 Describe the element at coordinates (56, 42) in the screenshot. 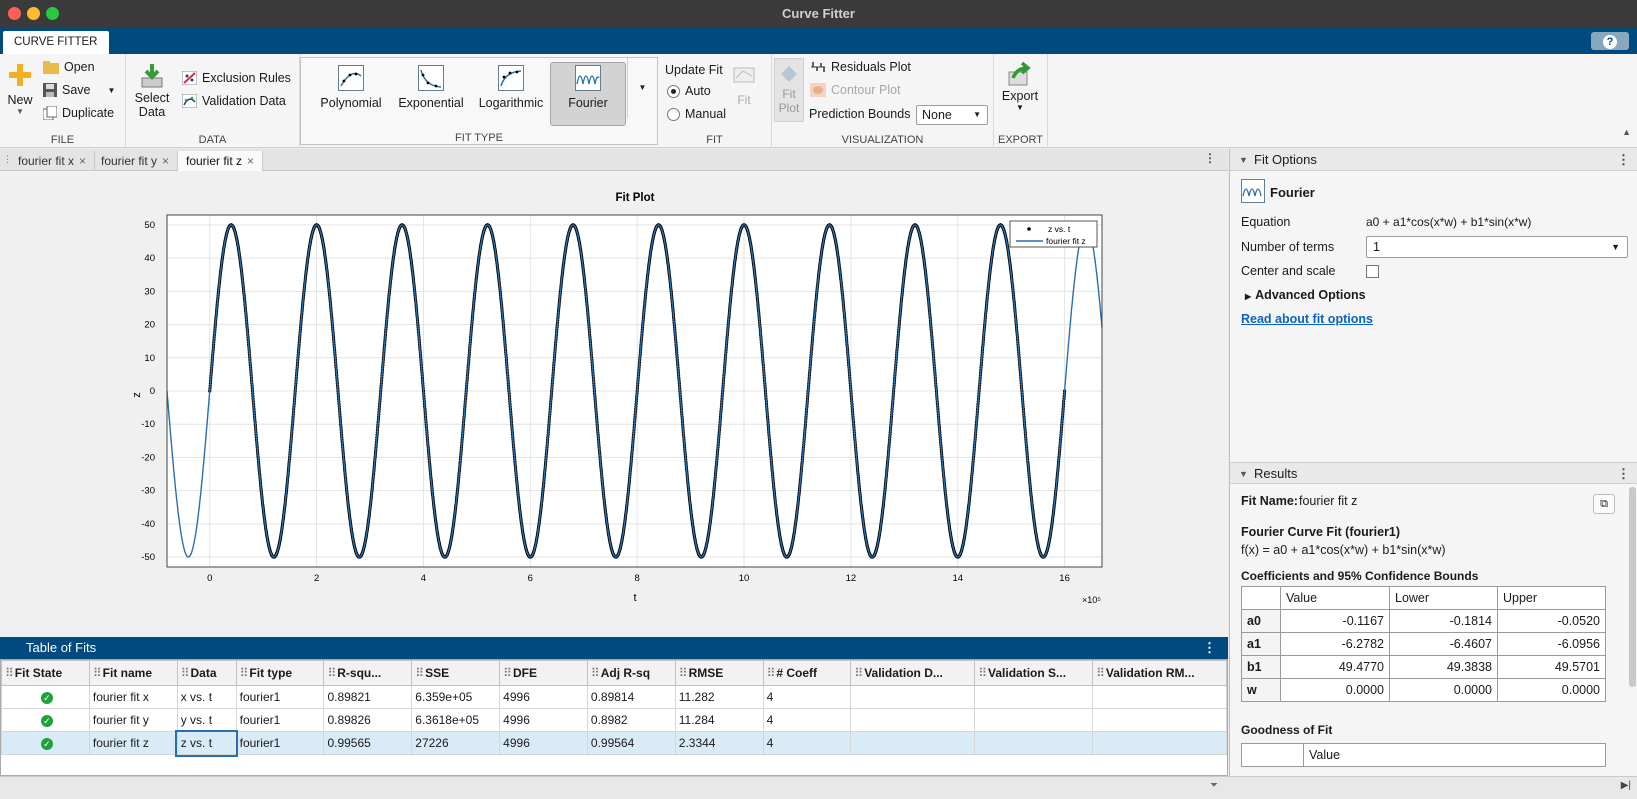

I see `tab-curve-fitter: CURVE FITTER` at that location.